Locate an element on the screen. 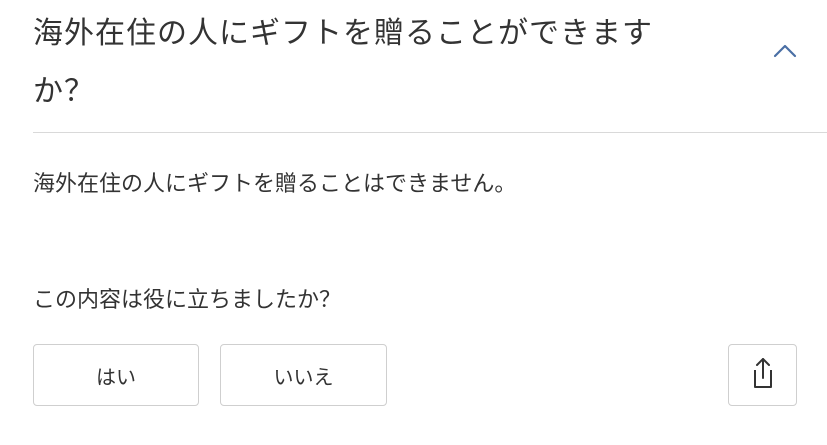 This screenshot has height=445, width=827. share-button is located at coordinates (762, 375).